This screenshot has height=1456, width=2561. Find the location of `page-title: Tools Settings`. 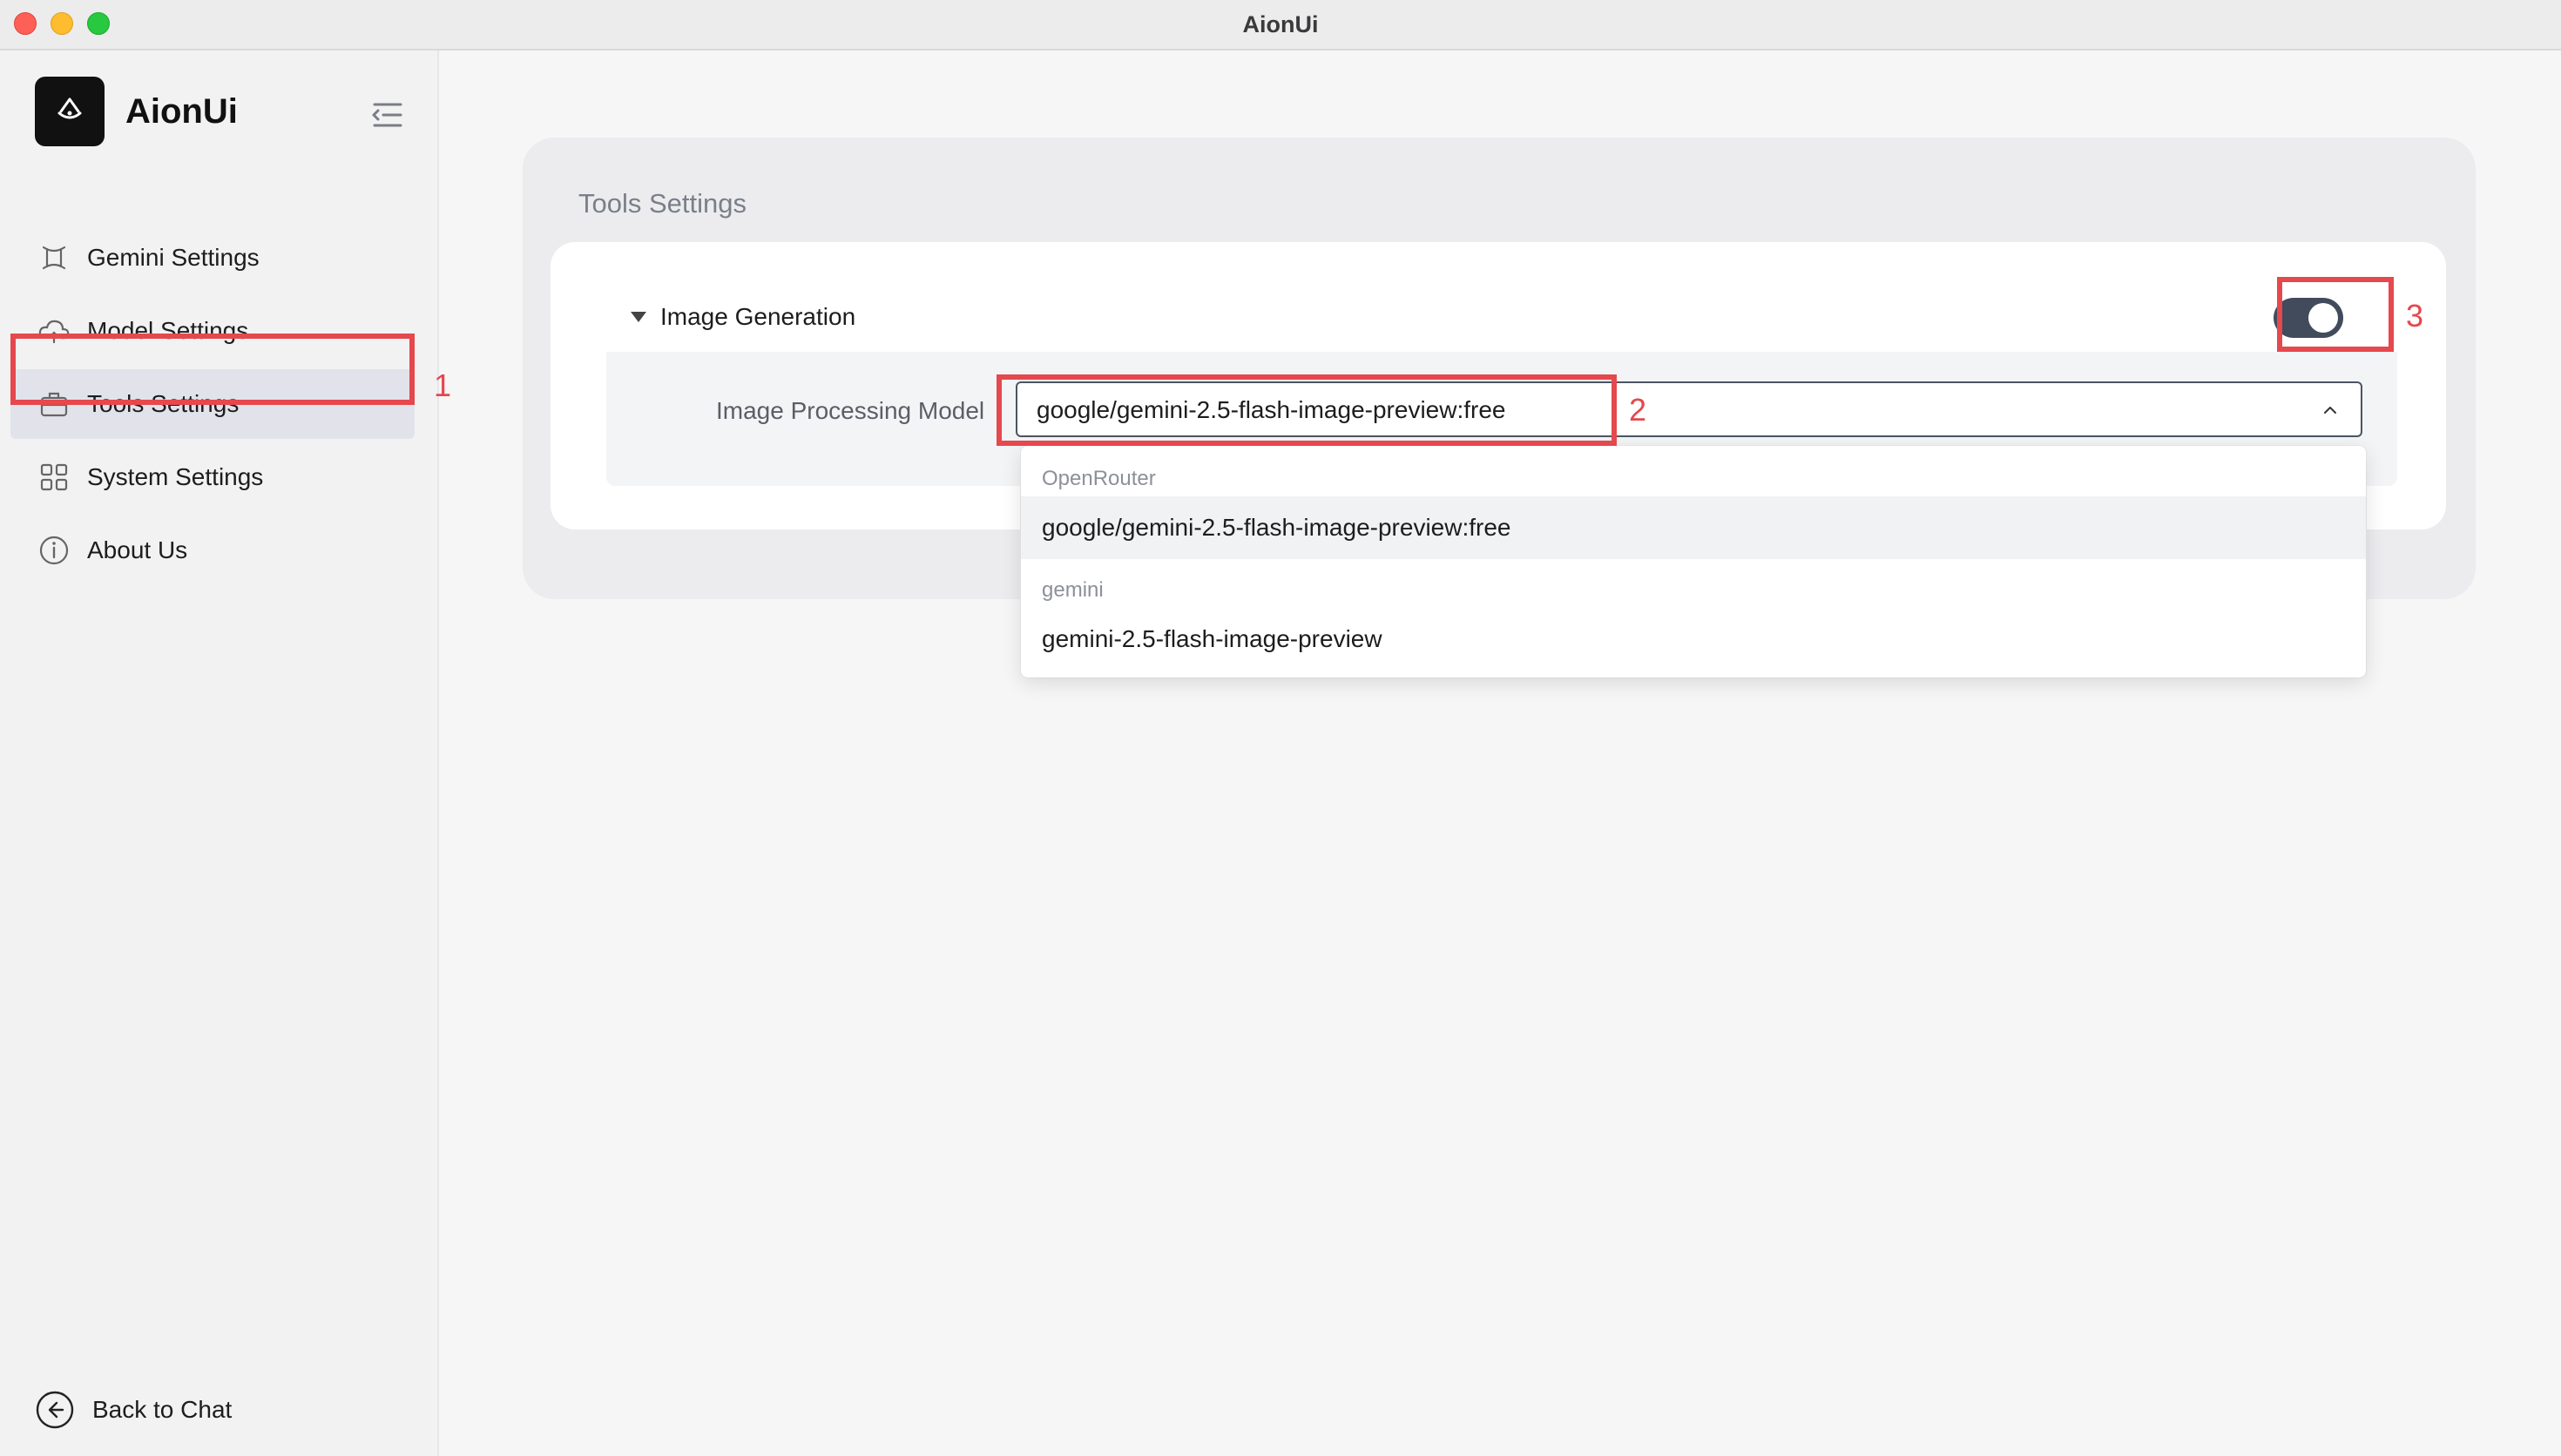

page-title: Tools Settings is located at coordinates (662, 203).